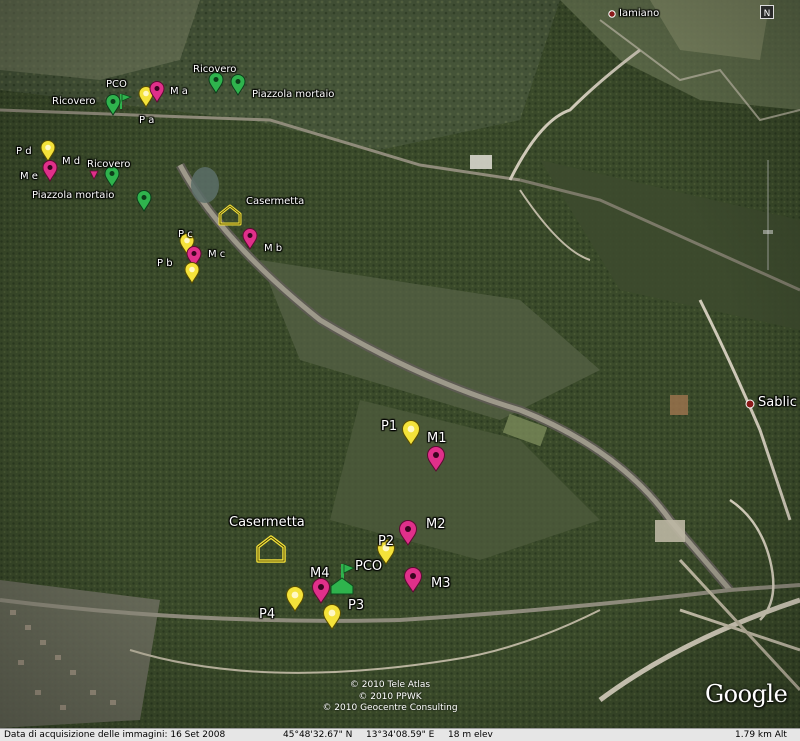 This screenshot has height=741, width=800. I want to click on place-label-iamiano: Iamiano, so click(639, 14).